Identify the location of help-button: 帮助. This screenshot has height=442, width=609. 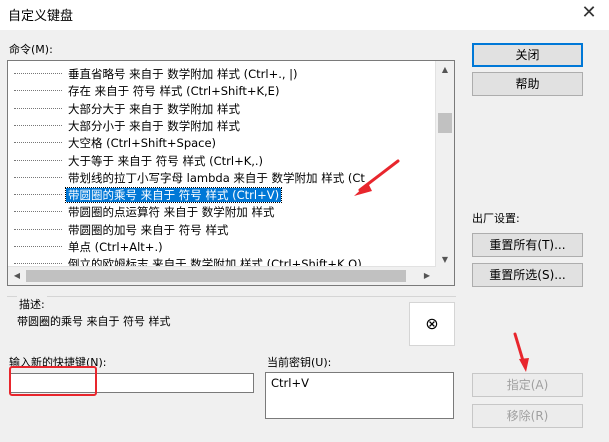
(527, 84).